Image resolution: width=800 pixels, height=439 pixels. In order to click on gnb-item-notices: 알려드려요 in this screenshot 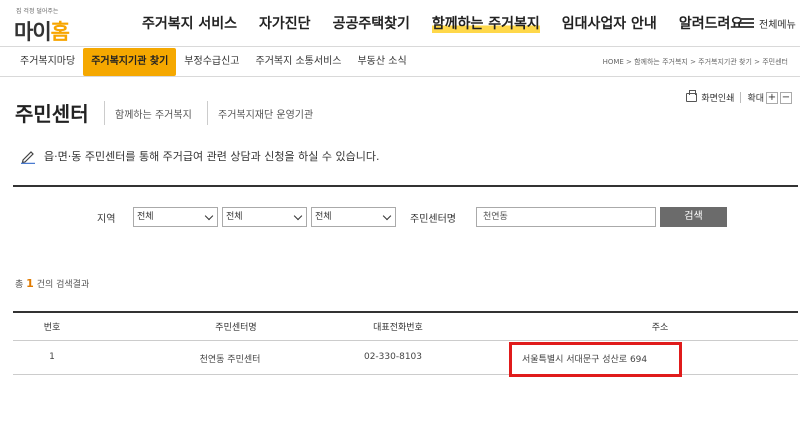, I will do `click(711, 23)`.